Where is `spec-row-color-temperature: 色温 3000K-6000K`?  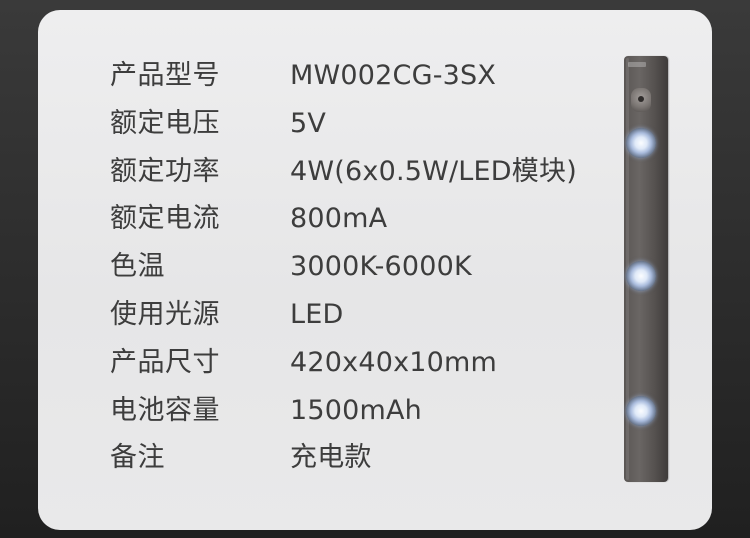
spec-row-color-temperature: 色温 3000K-6000K is located at coordinates (350, 267).